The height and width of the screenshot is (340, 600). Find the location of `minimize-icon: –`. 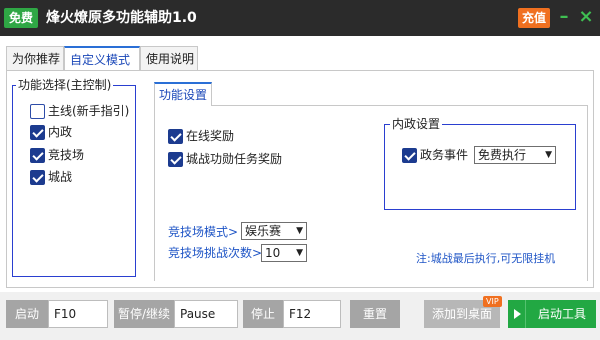

minimize-icon: – is located at coordinates (564, 17).